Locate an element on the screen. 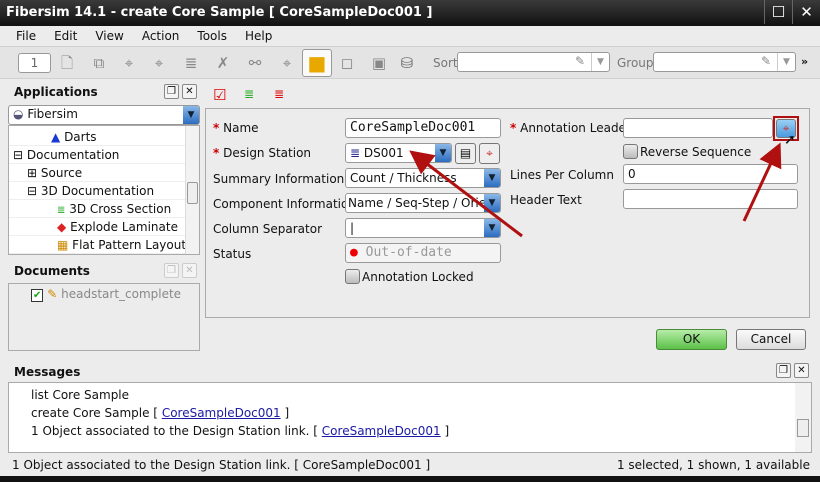 This screenshot has height=482, width=820. cancel-button: Cancel is located at coordinates (771, 339).